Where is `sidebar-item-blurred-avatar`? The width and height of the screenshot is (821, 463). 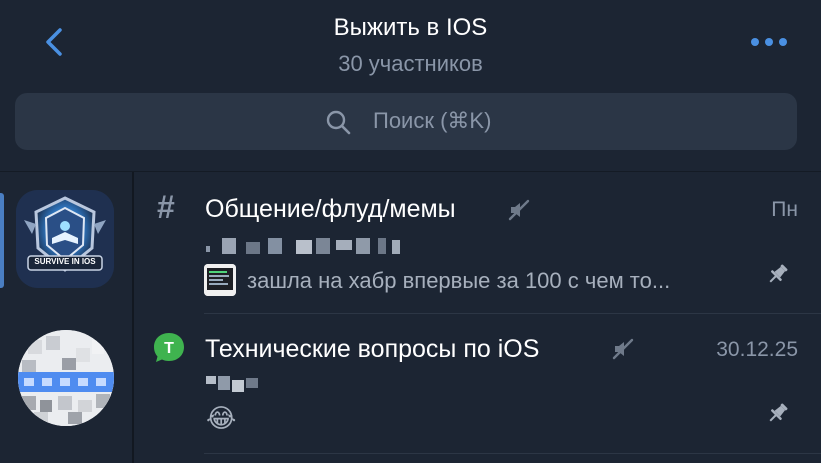
sidebar-item-blurred-avatar is located at coordinates (66, 378).